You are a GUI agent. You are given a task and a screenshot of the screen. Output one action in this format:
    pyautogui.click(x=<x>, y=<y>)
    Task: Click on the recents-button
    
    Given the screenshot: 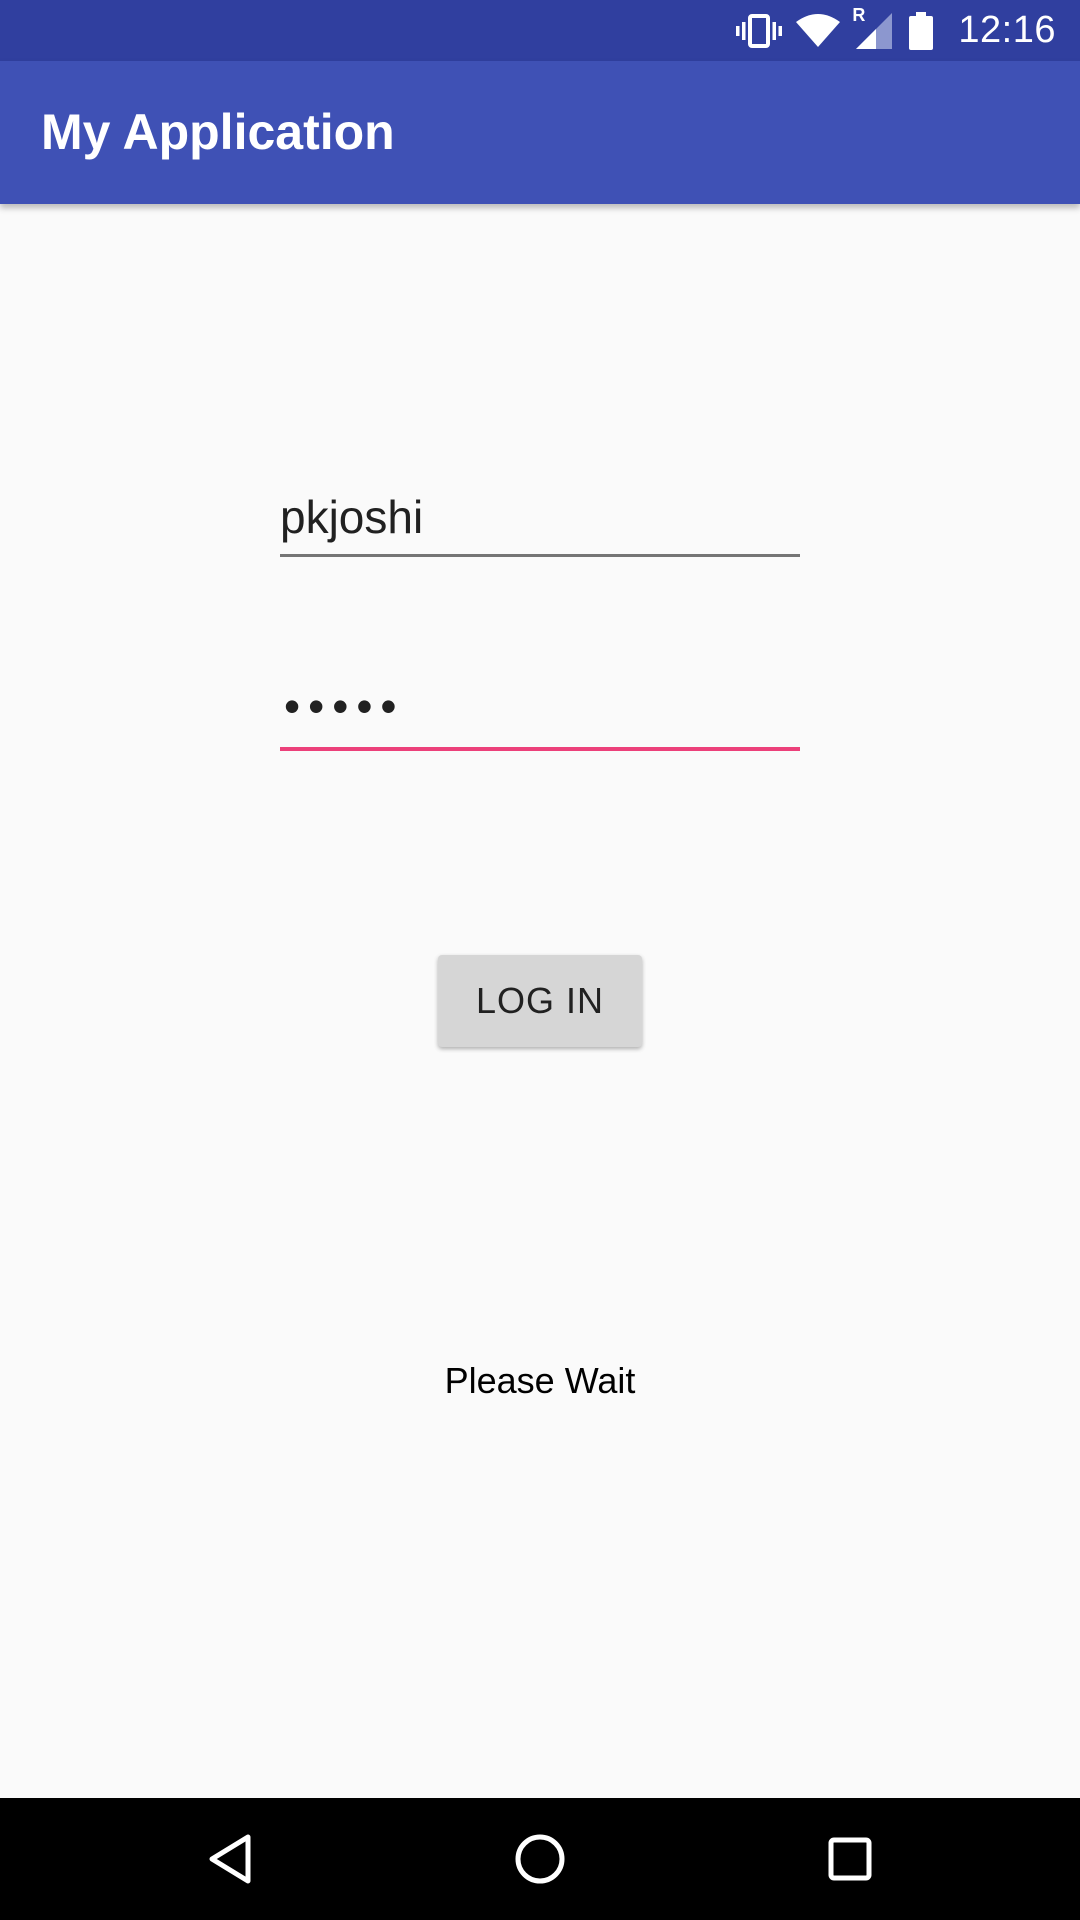 What is the action you would take?
    pyautogui.click(x=850, y=1859)
    